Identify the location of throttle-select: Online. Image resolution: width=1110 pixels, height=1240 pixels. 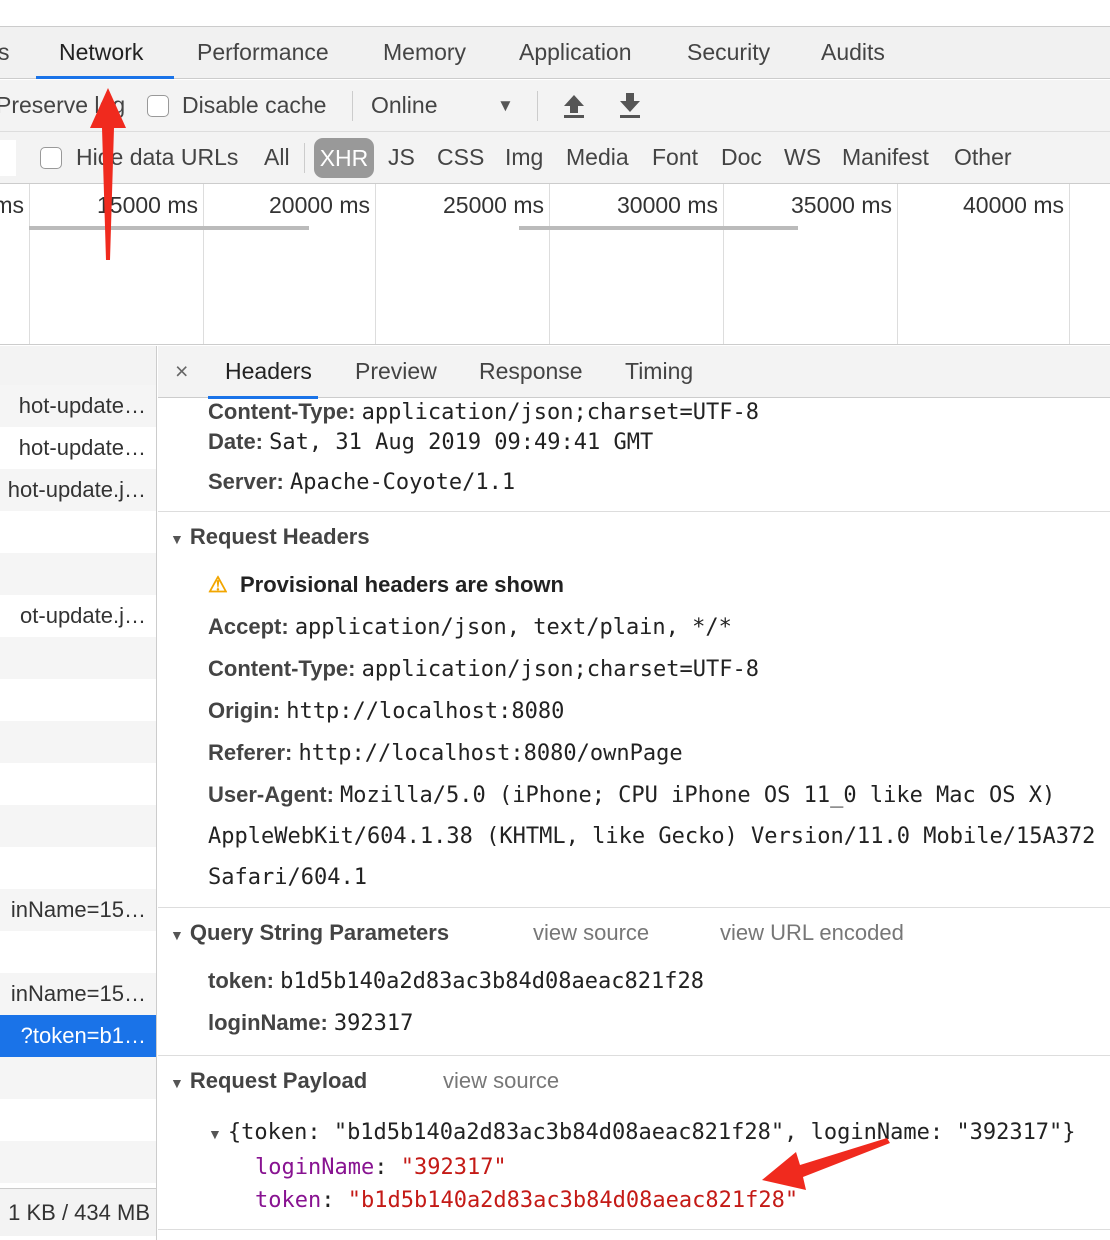
(404, 105).